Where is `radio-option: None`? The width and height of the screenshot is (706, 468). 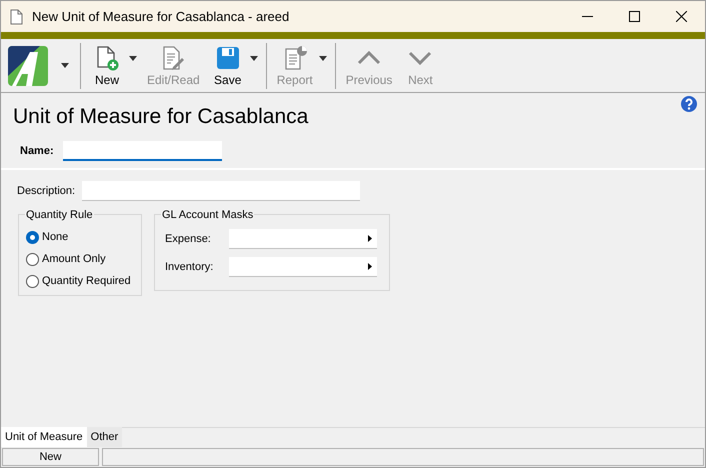
radio-option: None is located at coordinates (83, 237).